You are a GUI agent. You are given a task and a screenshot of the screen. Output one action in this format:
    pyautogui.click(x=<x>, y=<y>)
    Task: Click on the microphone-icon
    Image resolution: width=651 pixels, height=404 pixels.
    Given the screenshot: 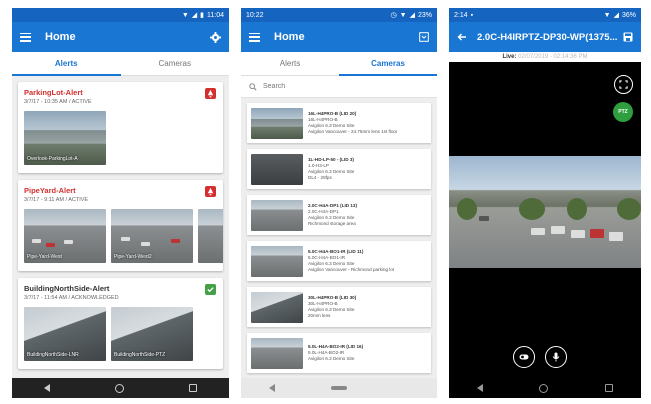 What is the action you would take?
    pyautogui.click(x=556, y=357)
    